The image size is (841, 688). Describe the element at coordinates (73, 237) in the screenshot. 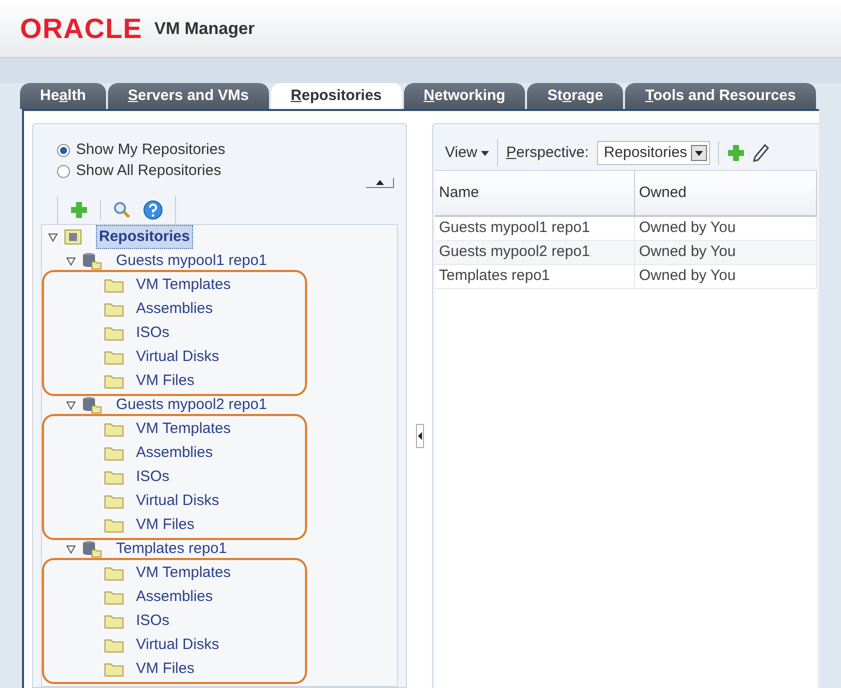

I see `repository-icon` at that location.